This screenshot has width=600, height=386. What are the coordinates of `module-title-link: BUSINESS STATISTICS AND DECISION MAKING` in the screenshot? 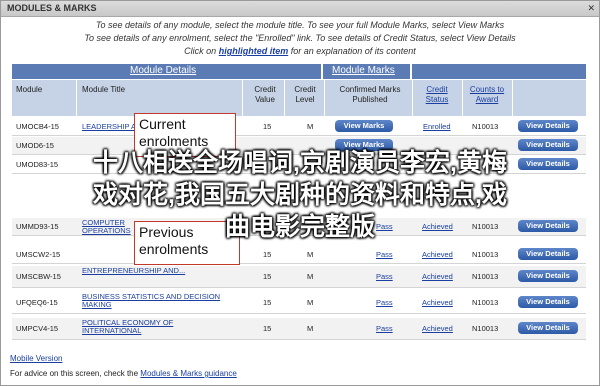 It's located at (152, 301).